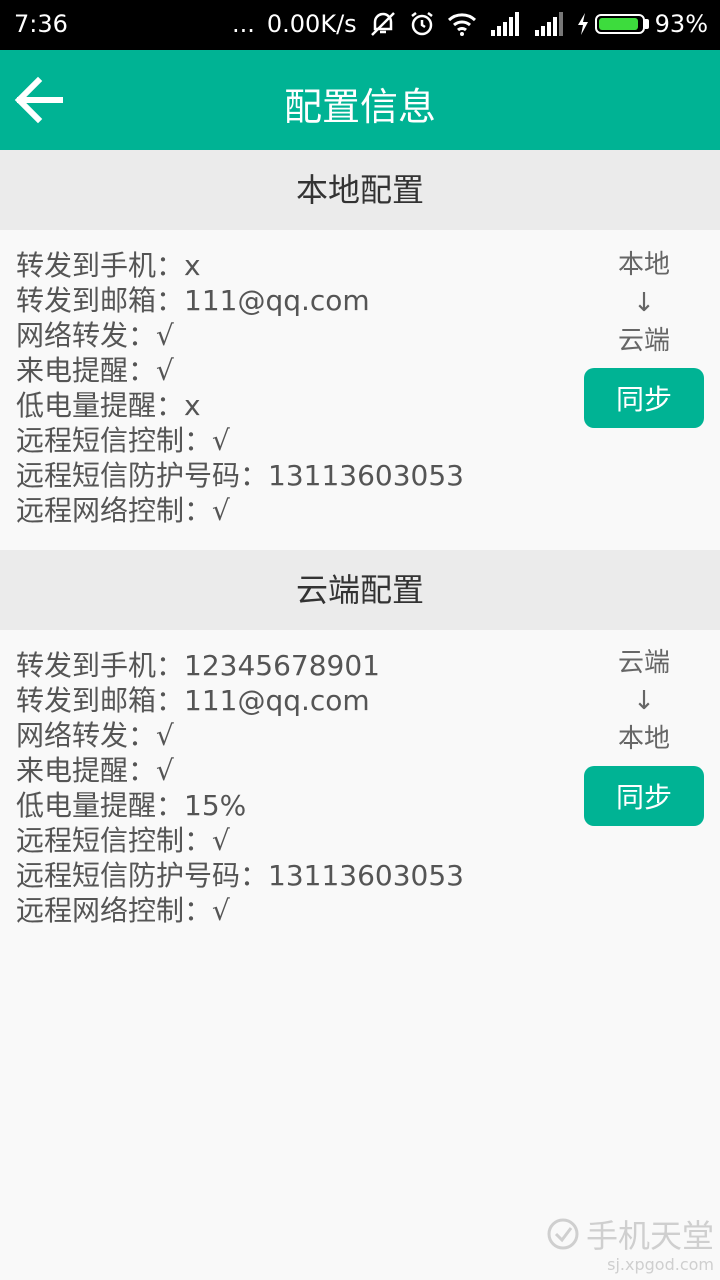 Image resolution: width=720 pixels, height=1280 pixels. I want to click on cloud-sync-panel: 云端 ↓ 本地 同步, so click(644, 735).